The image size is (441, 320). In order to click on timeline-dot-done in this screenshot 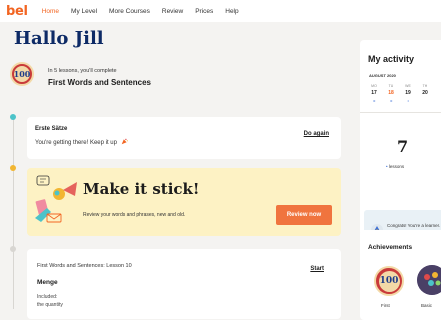, I will do `click(13, 117)`.